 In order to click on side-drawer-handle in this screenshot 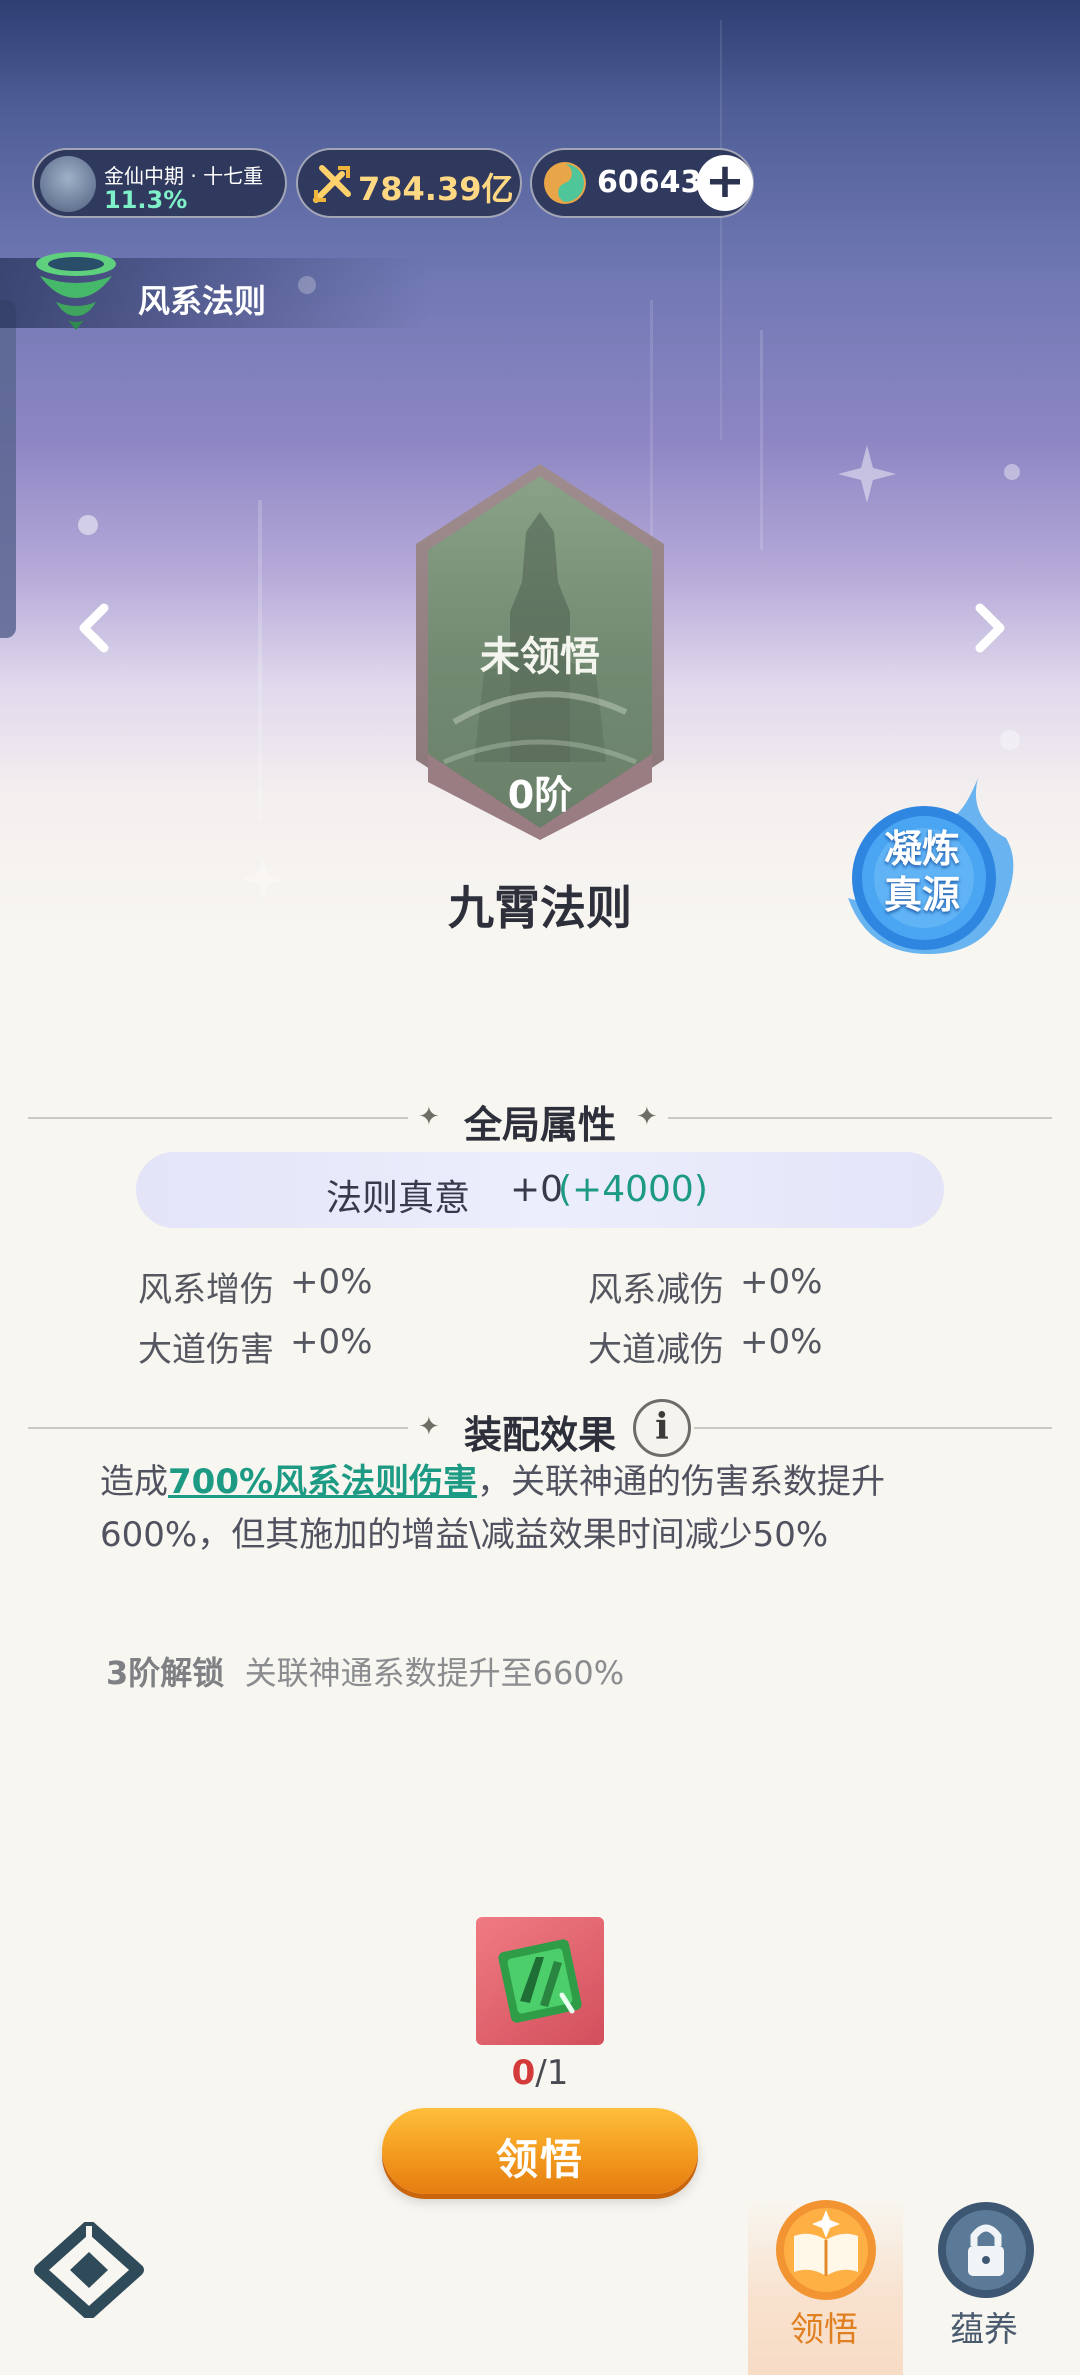, I will do `click(8, 469)`.